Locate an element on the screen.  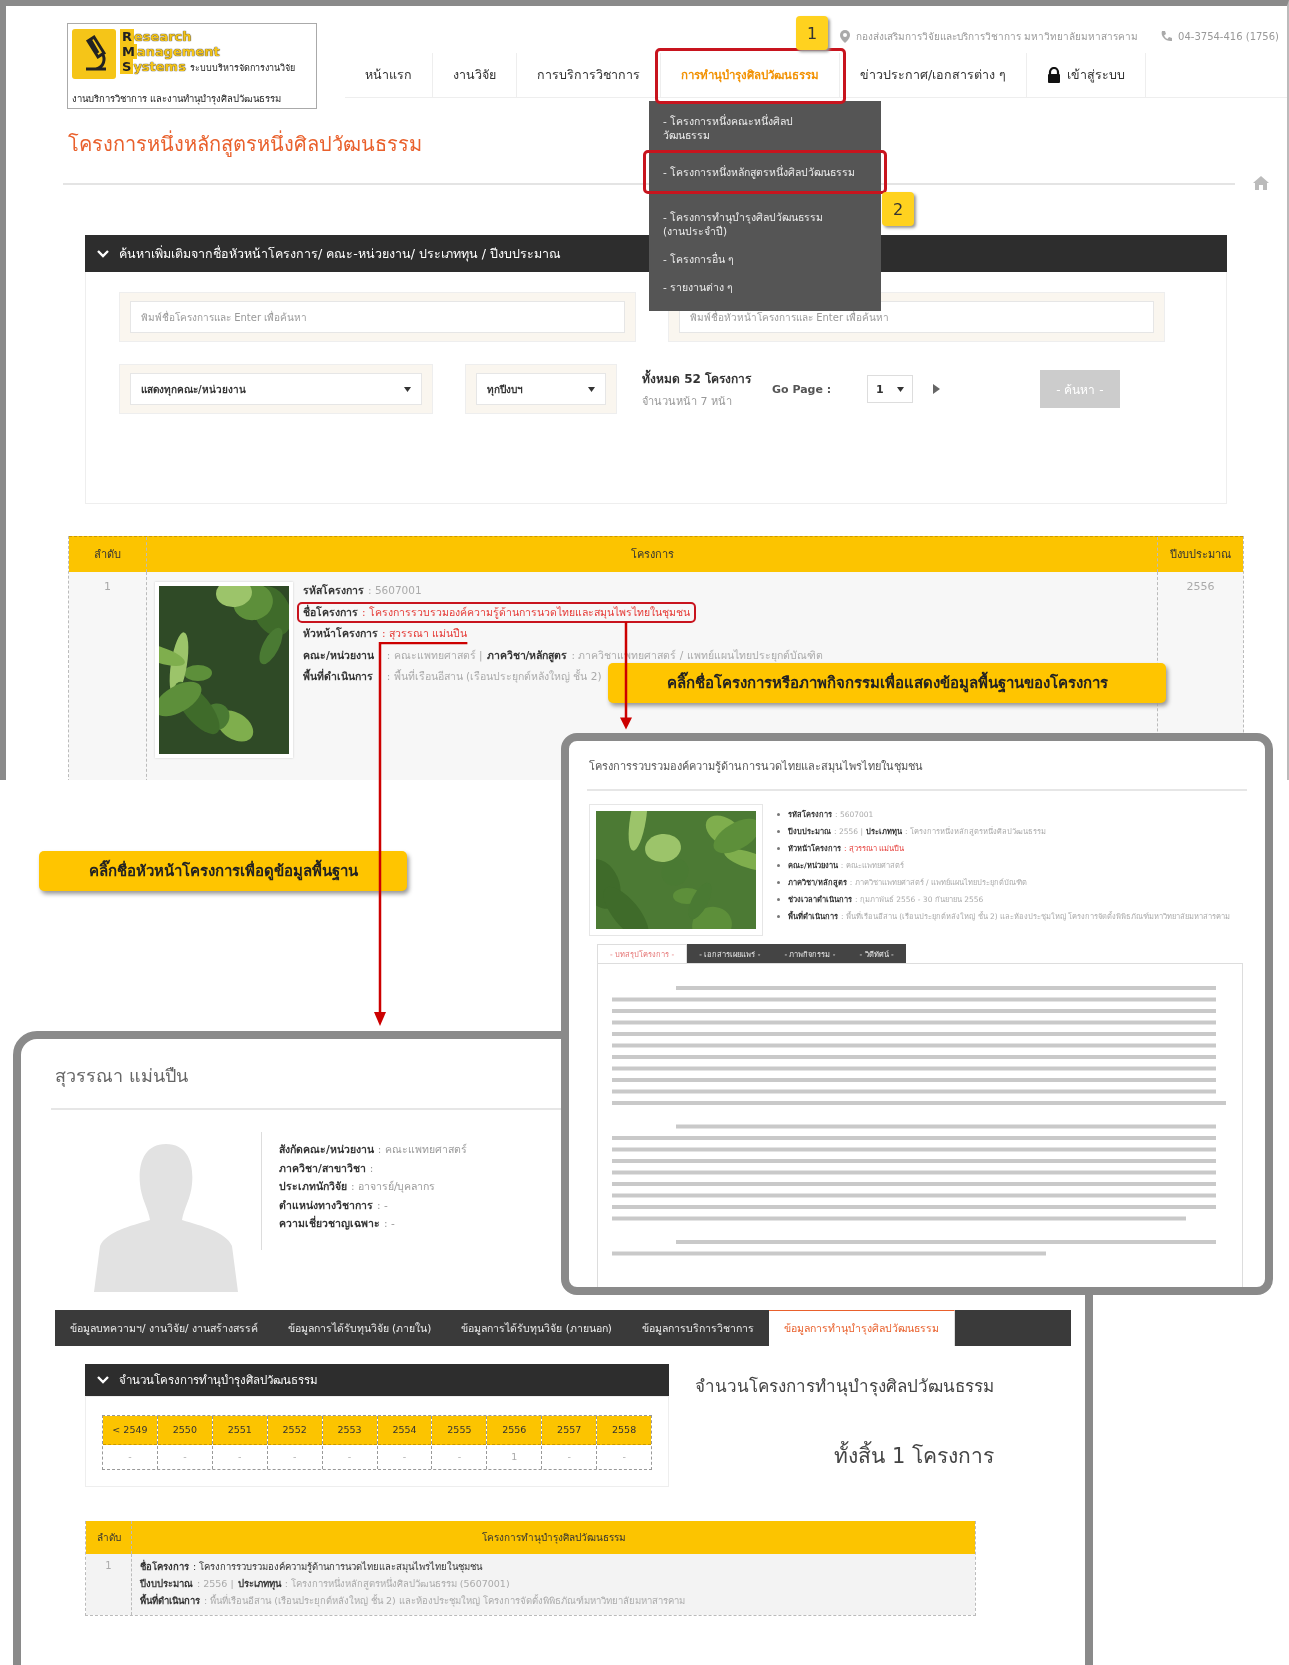
field-value: : คณะแพทยศาสตร์ | is located at coordinates (434, 655).